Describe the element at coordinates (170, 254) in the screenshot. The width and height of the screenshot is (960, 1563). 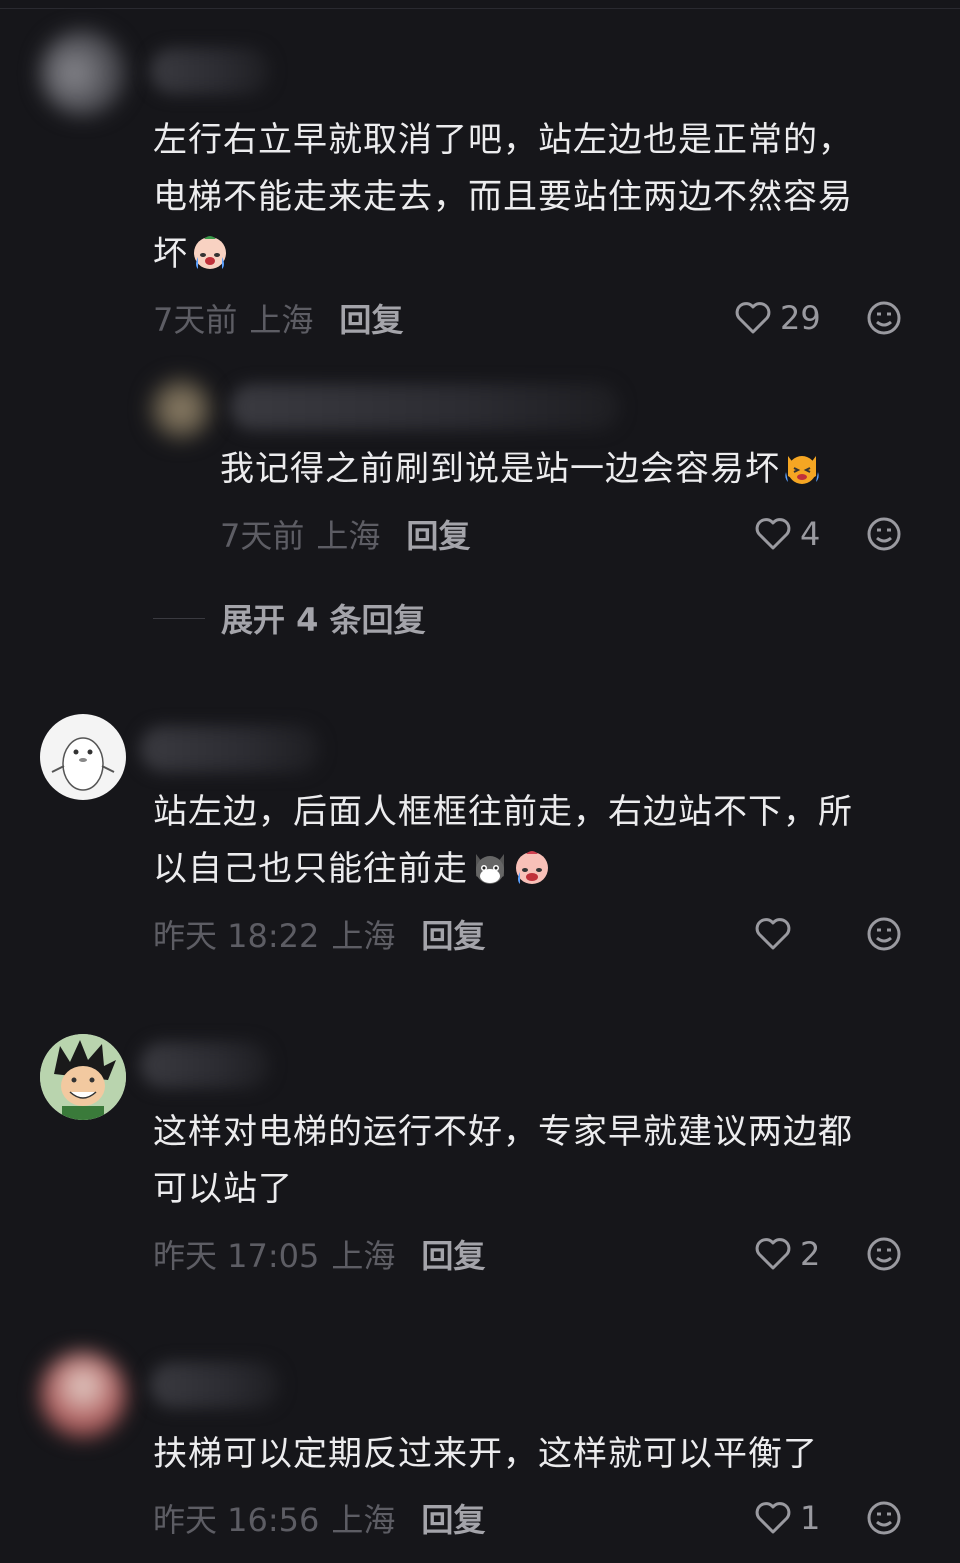
I see `comment-text-line-3: 坏` at that location.